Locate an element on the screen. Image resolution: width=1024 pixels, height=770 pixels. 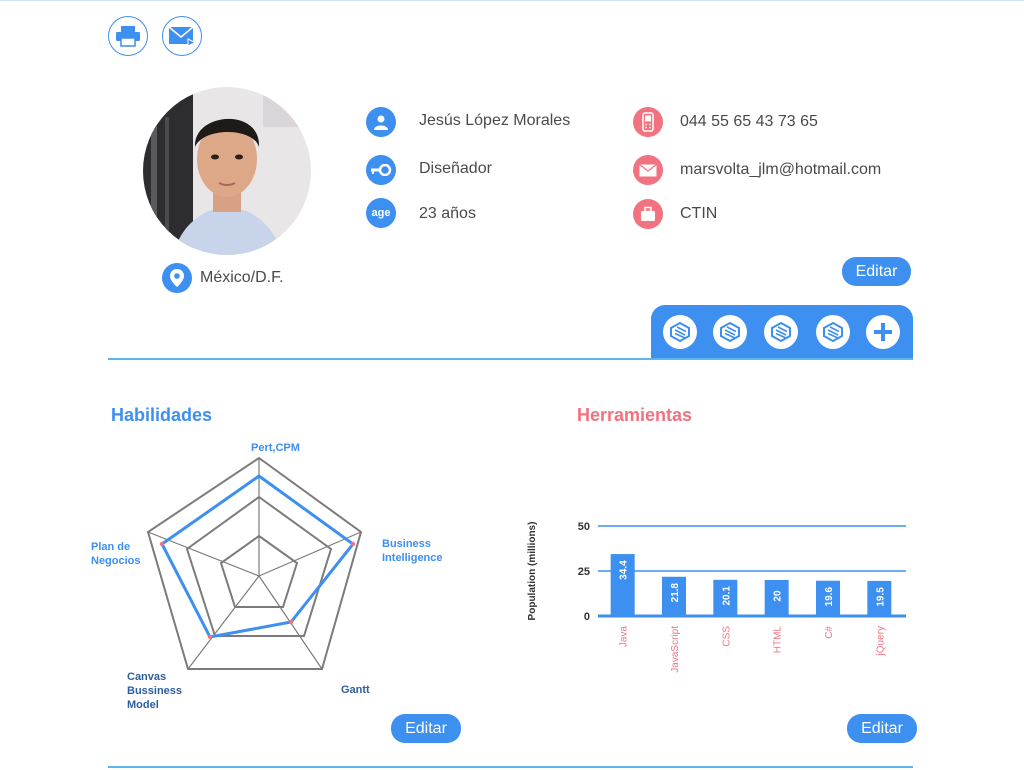
plus-icon is located at coordinates (883, 332).